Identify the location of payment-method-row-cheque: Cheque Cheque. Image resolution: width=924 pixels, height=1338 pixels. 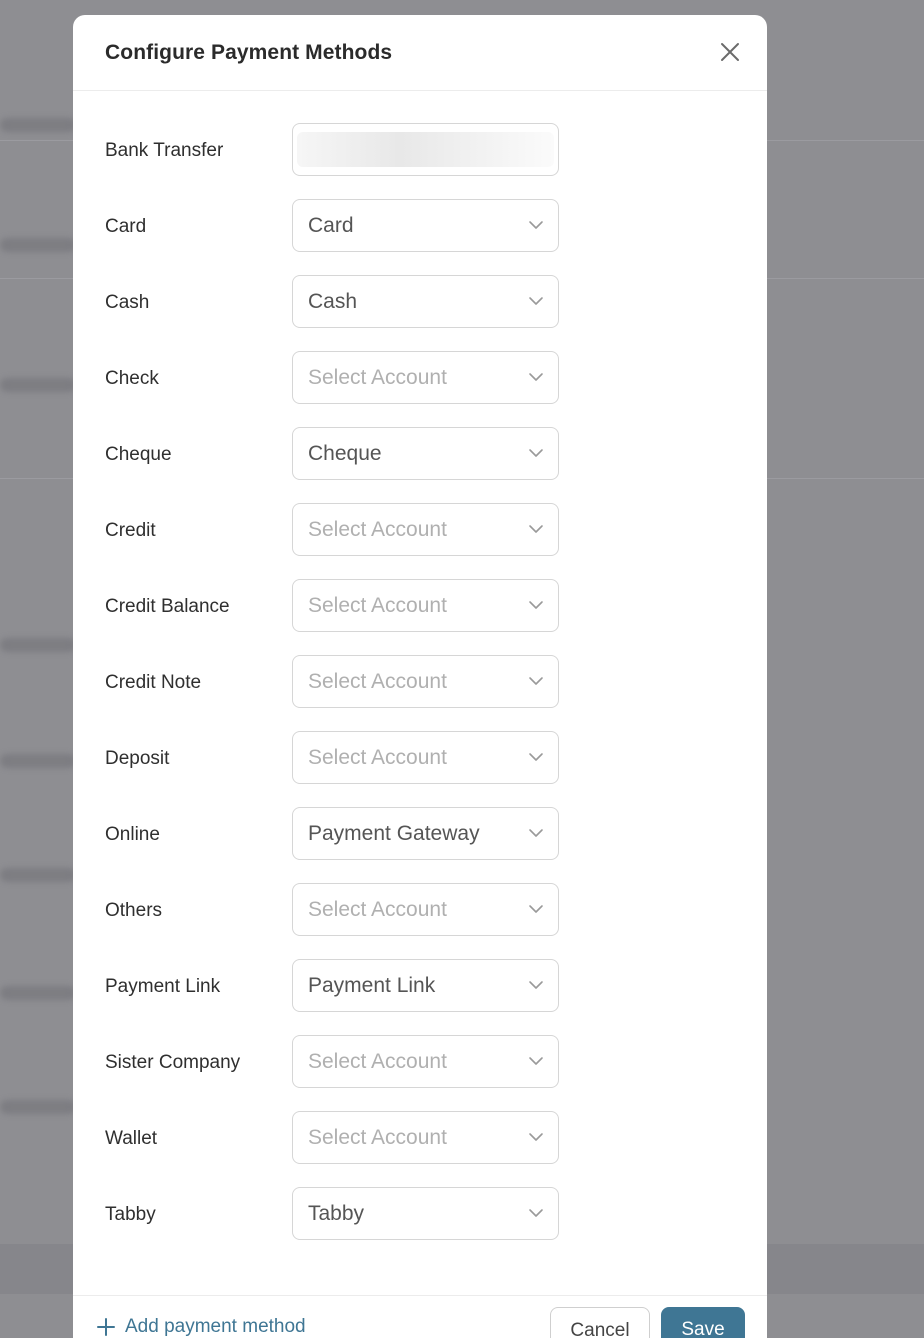
(420, 465).